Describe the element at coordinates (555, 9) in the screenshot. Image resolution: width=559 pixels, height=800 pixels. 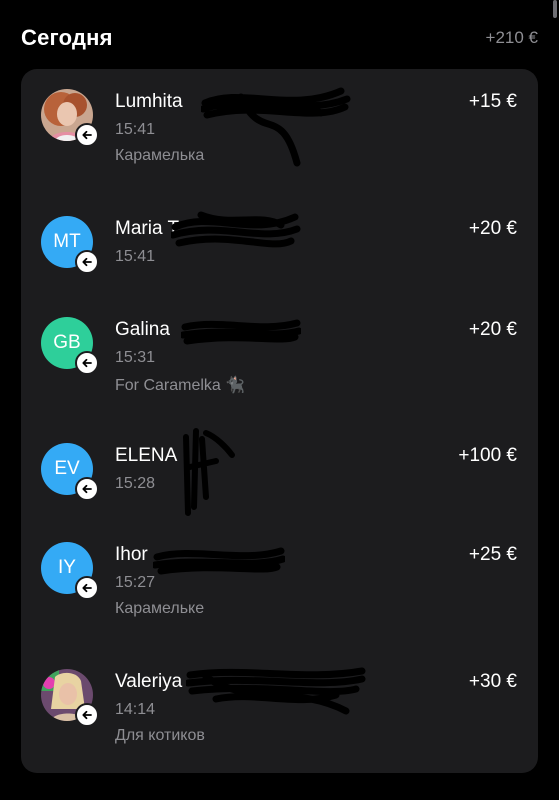
I see `scroll-indicator` at that location.